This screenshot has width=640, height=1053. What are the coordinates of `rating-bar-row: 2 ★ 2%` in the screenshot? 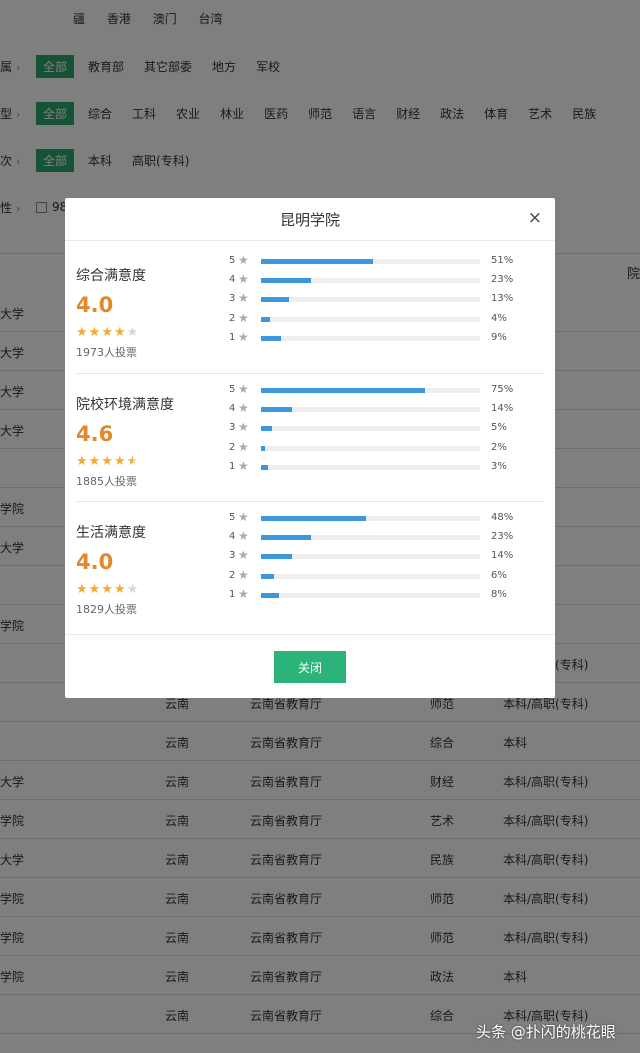 It's located at (386, 448).